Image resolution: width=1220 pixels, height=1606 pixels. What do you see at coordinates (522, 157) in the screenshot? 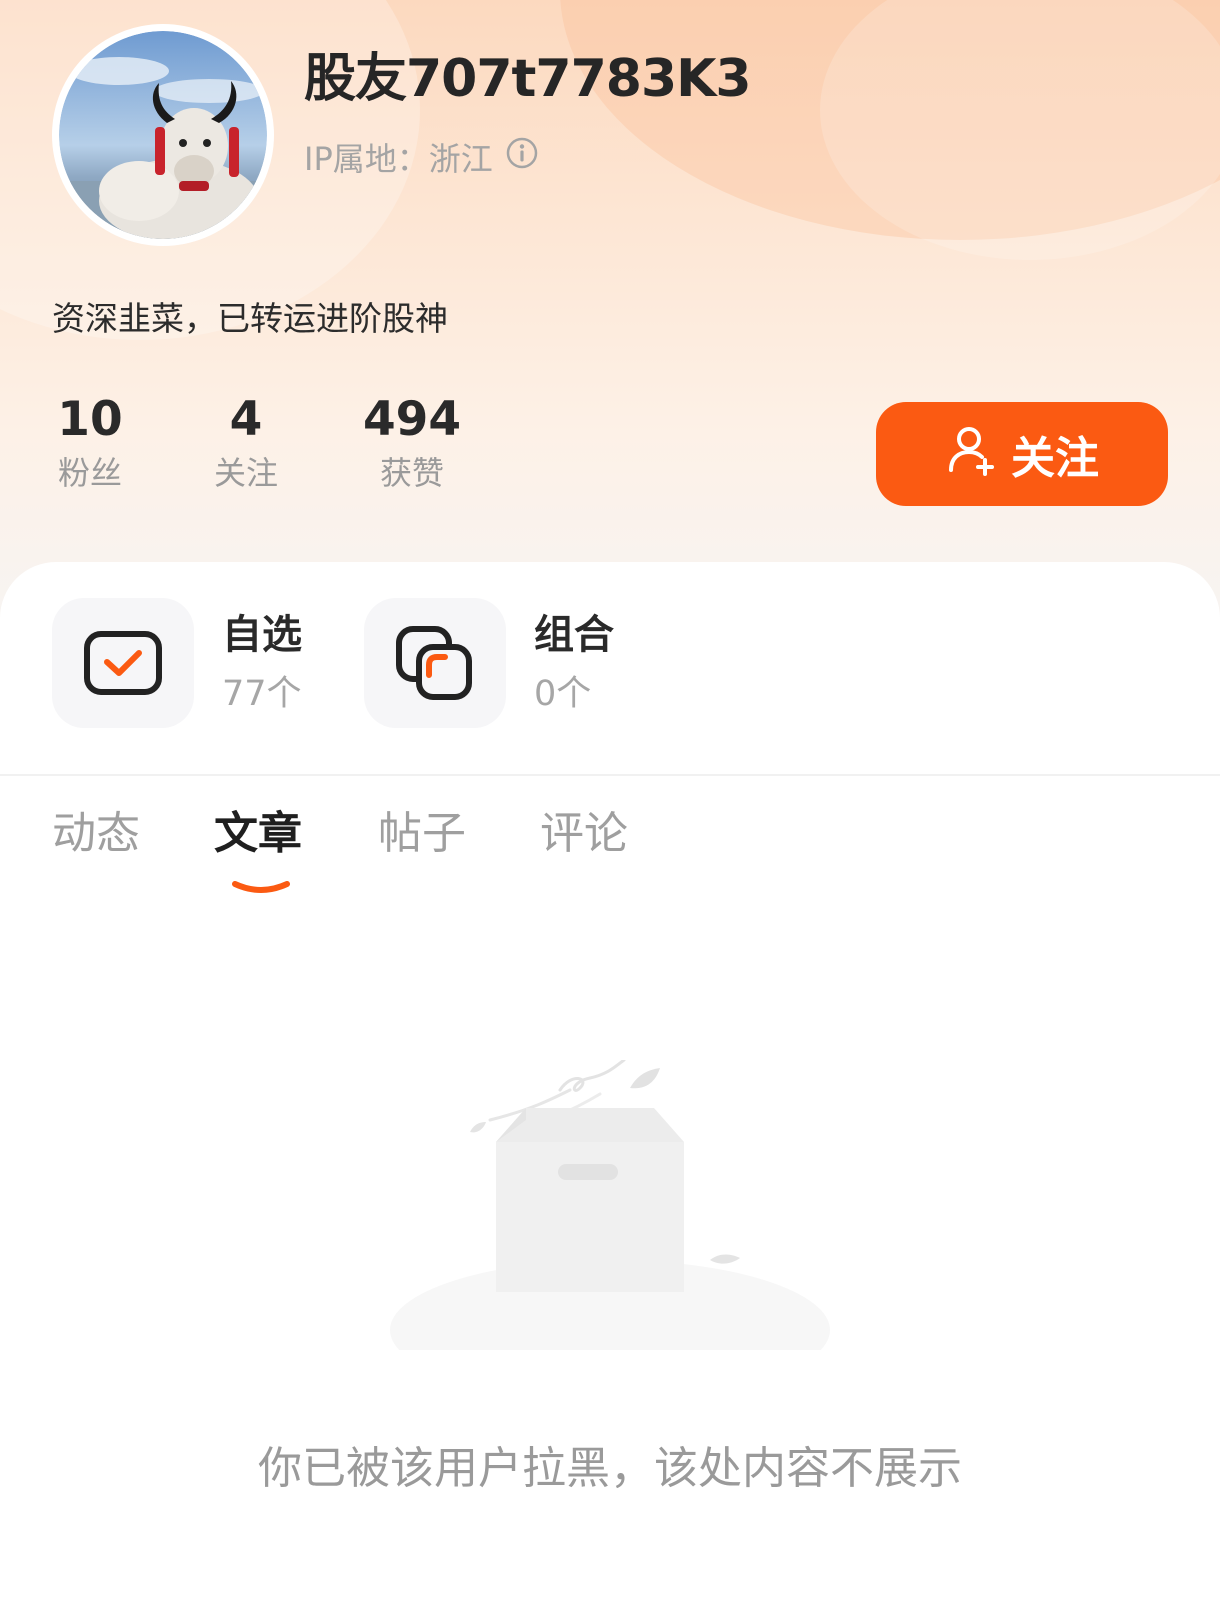
I see `info-icon` at bounding box center [522, 157].